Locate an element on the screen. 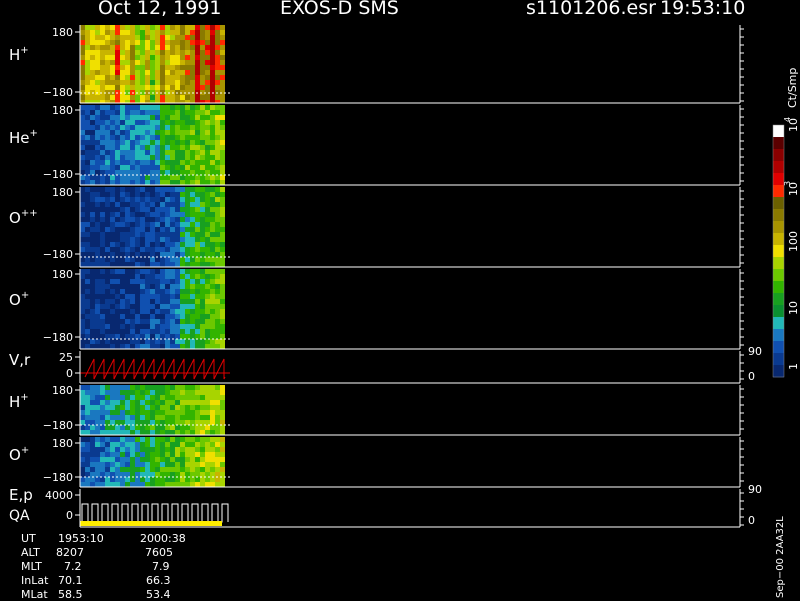 This screenshot has height=601, width=800. colorbar-unit: Ct/Smp is located at coordinates (792, 88).